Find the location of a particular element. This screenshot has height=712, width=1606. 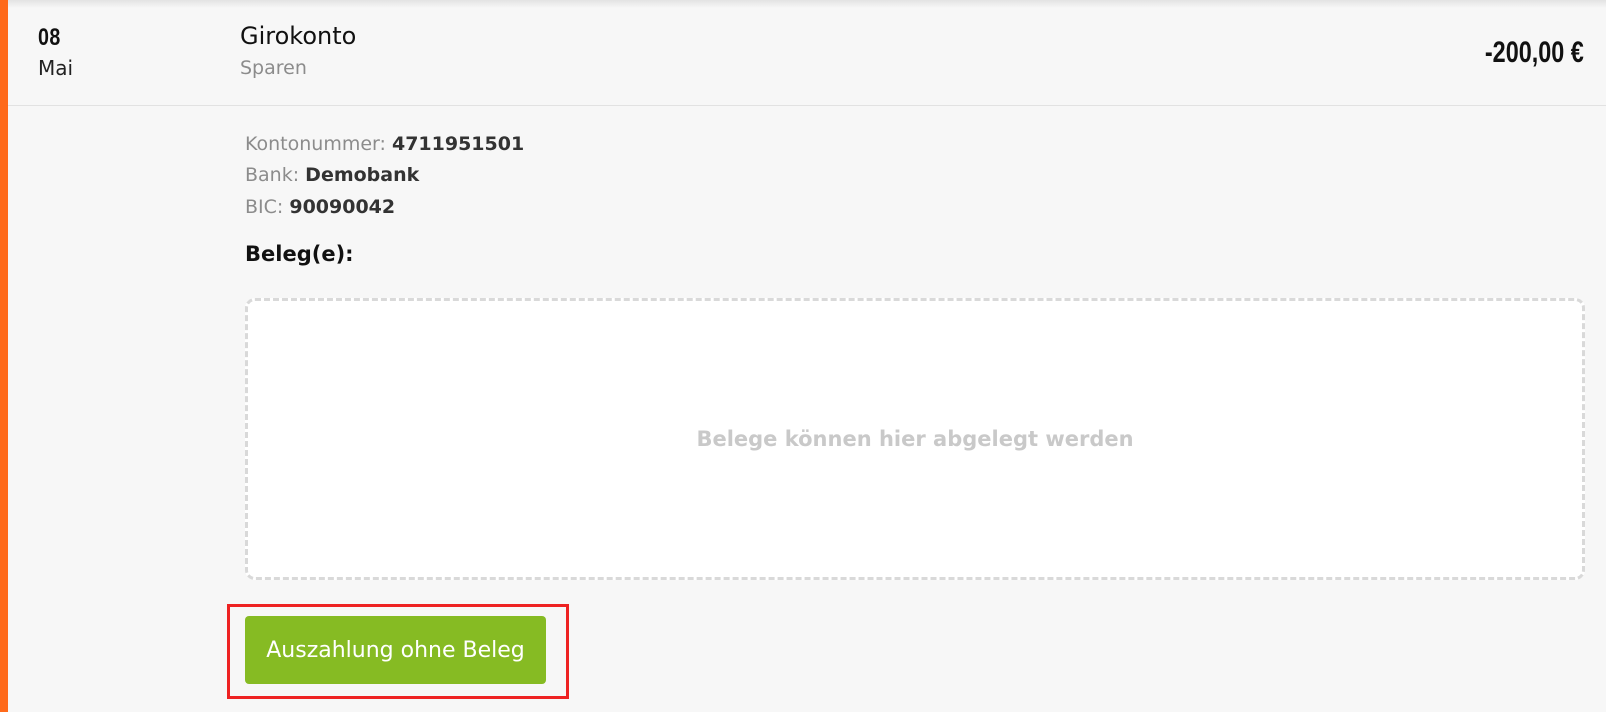

bic-line: BIC: 90090042 is located at coordinates (320, 207).